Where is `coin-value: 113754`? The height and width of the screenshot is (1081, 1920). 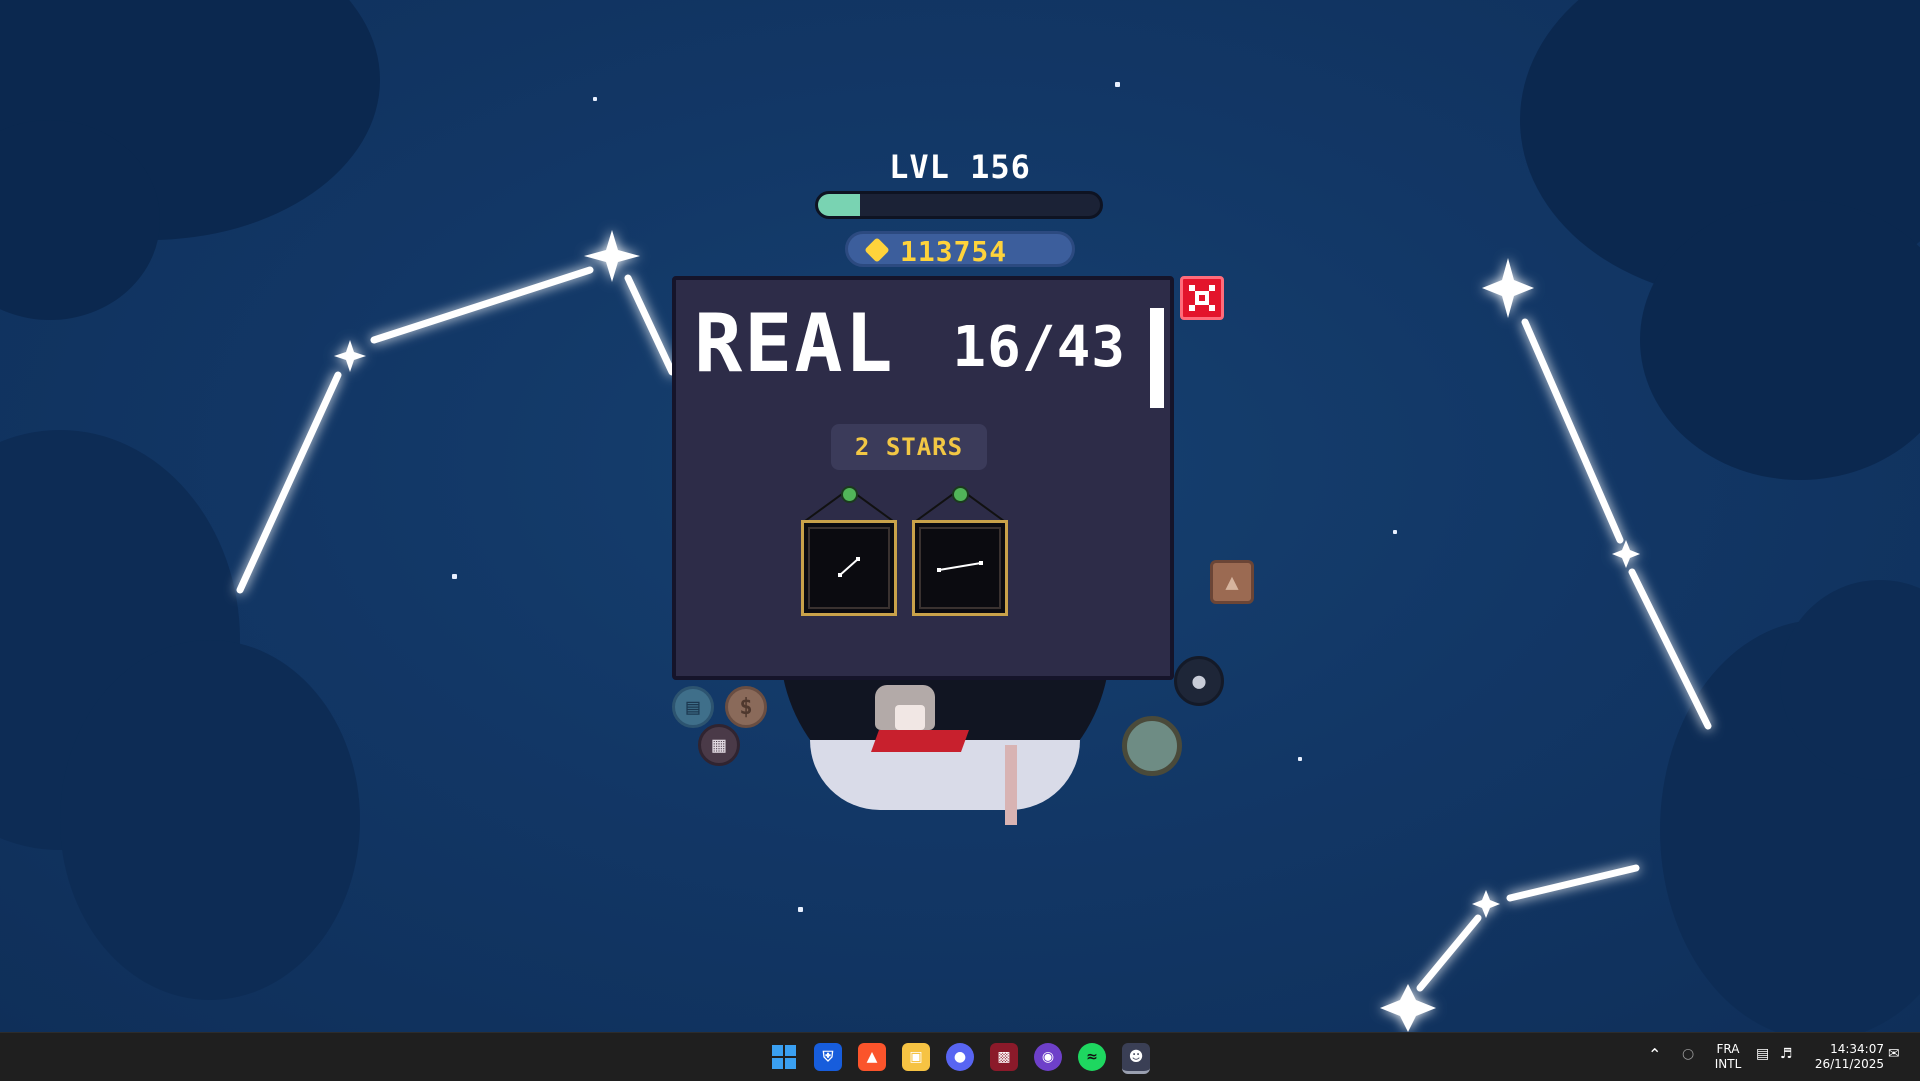
coin-value: 113754 is located at coordinates (954, 251).